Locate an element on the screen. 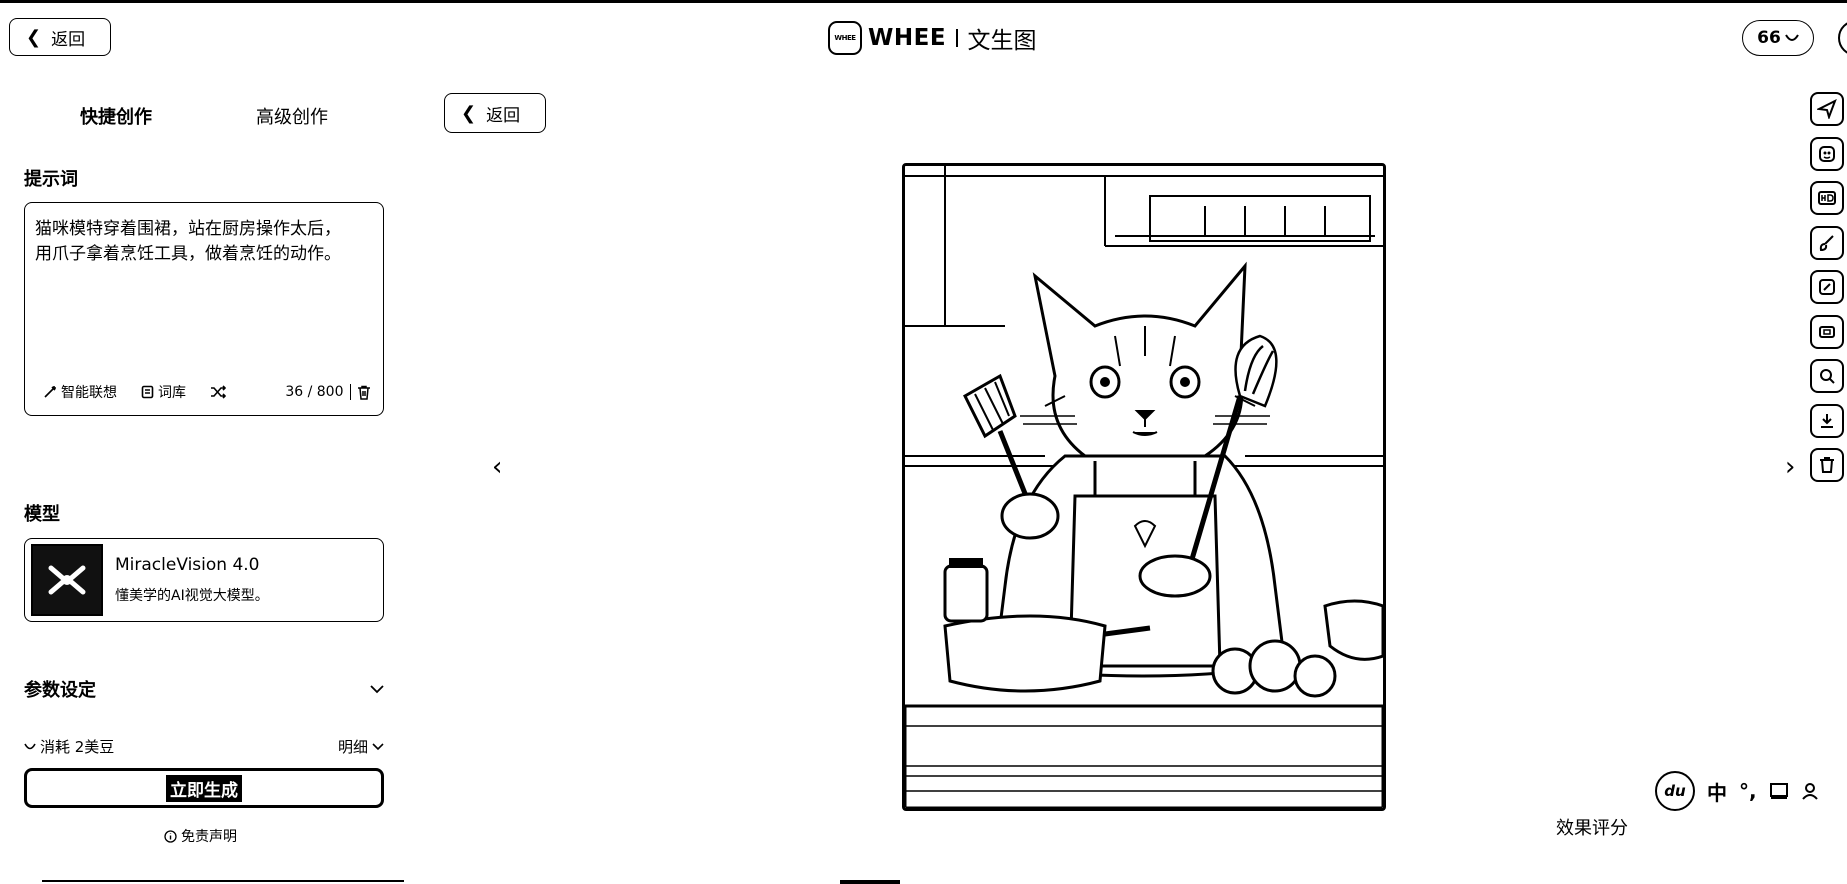 This screenshot has height=884, width=1847. credits-badge: 66 is located at coordinates (1778, 38).